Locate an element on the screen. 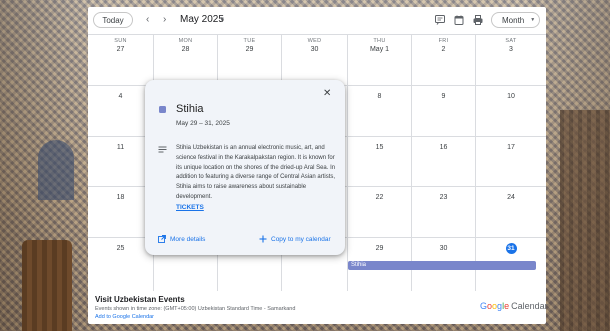 The image size is (610, 331). event-color-swatch is located at coordinates (162, 109).